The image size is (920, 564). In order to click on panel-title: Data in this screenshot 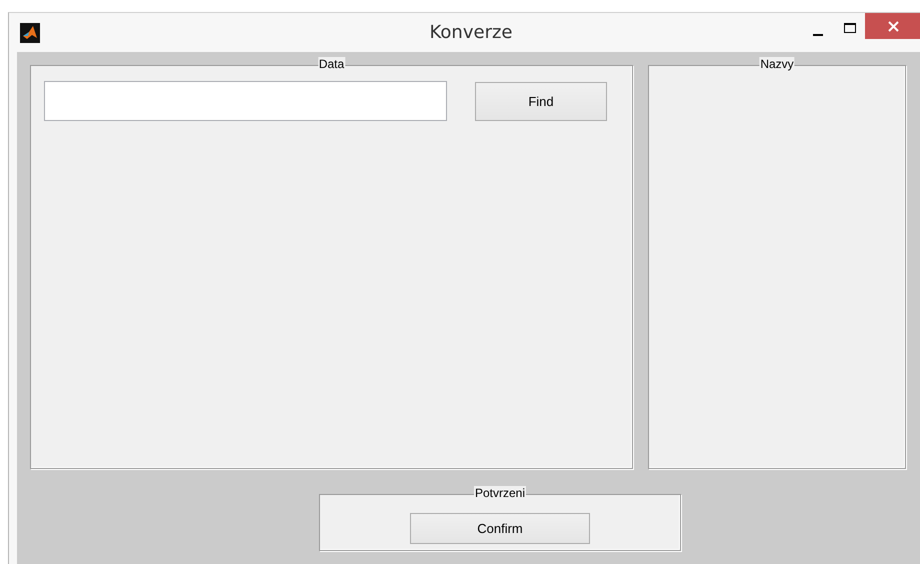, I will do `click(332, 64)`.